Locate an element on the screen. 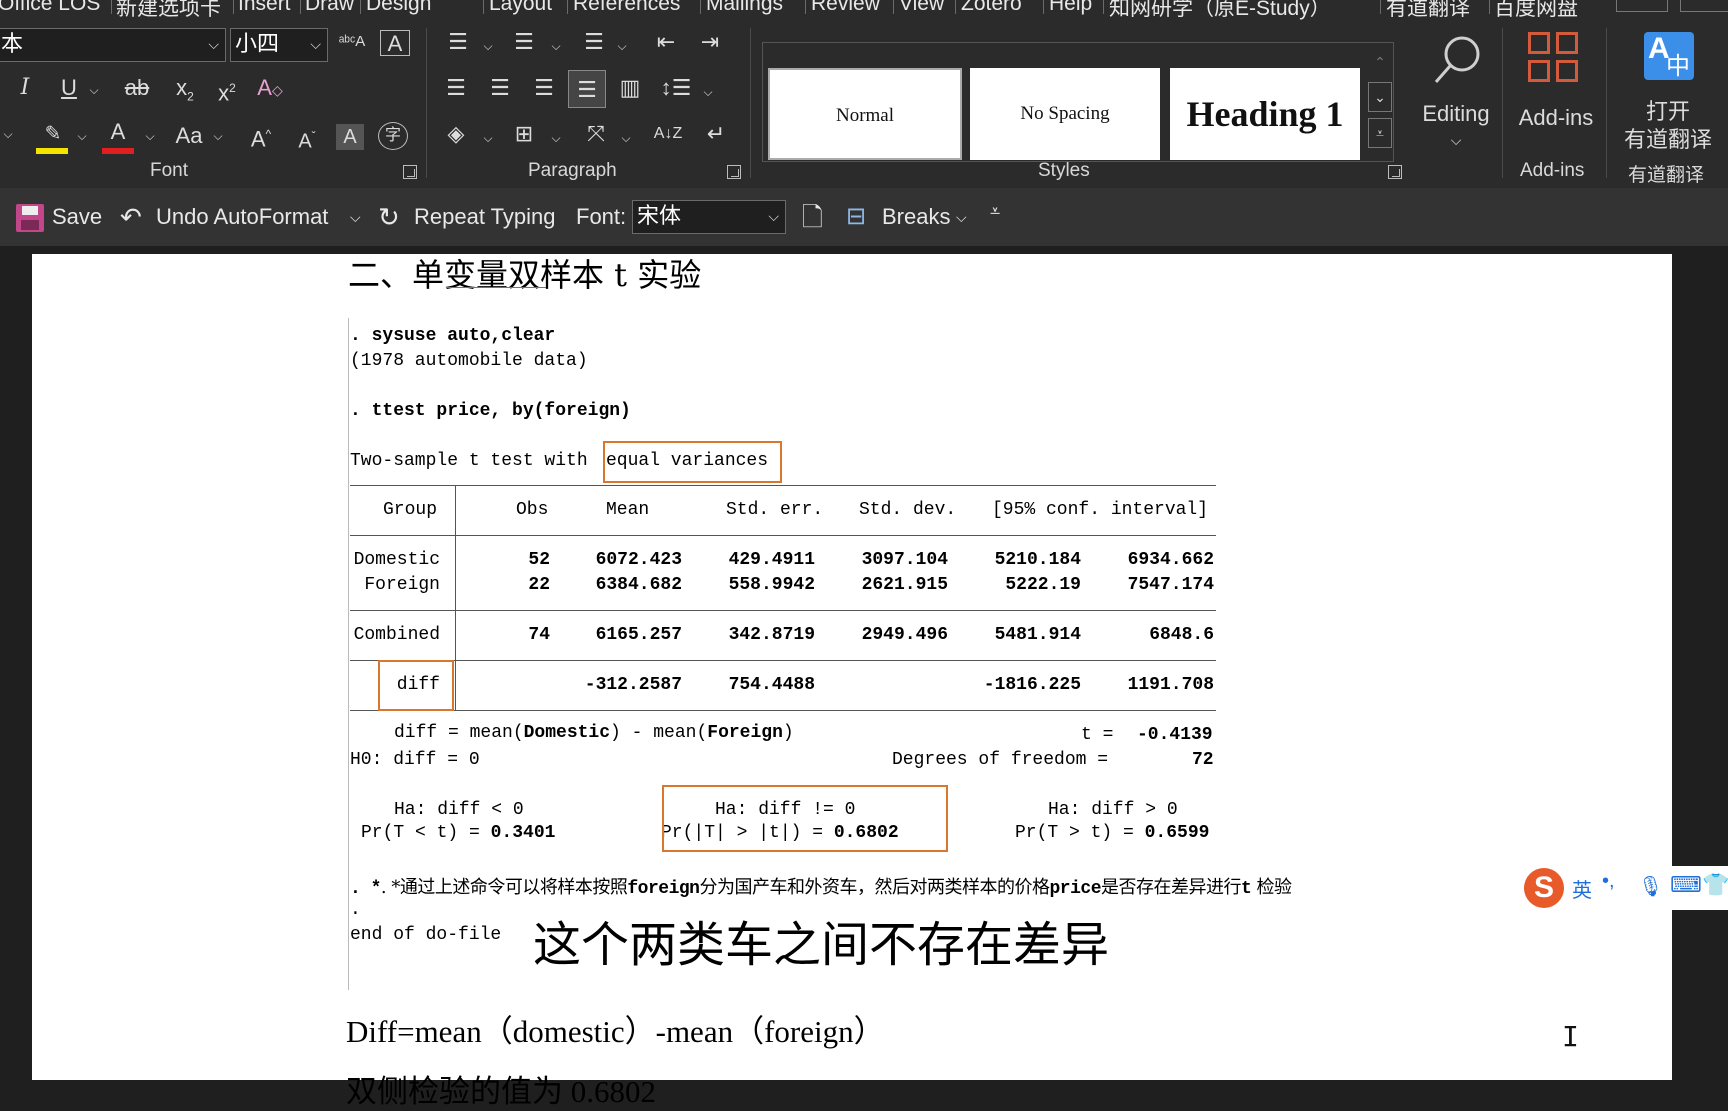 The height and width of the screenshot is (1111, 1728). sort-icon: A↓Z is located at coordinates (668, 134).